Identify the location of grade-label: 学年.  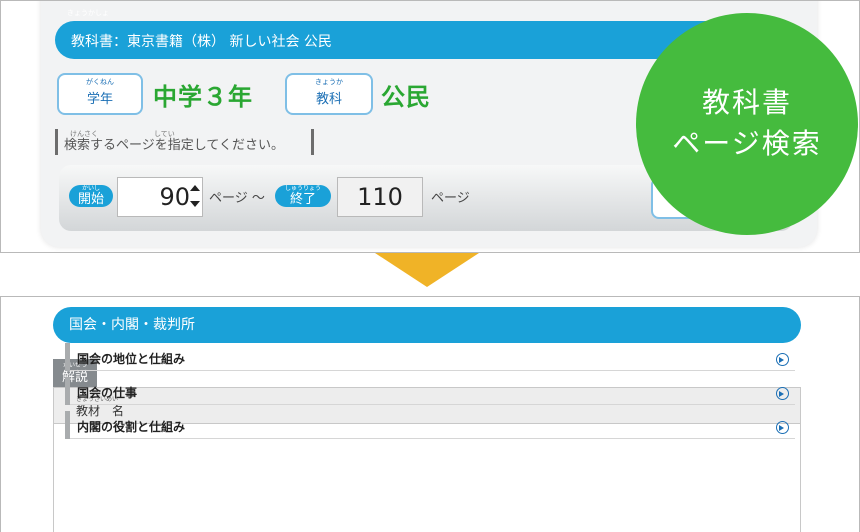
(99, 99).